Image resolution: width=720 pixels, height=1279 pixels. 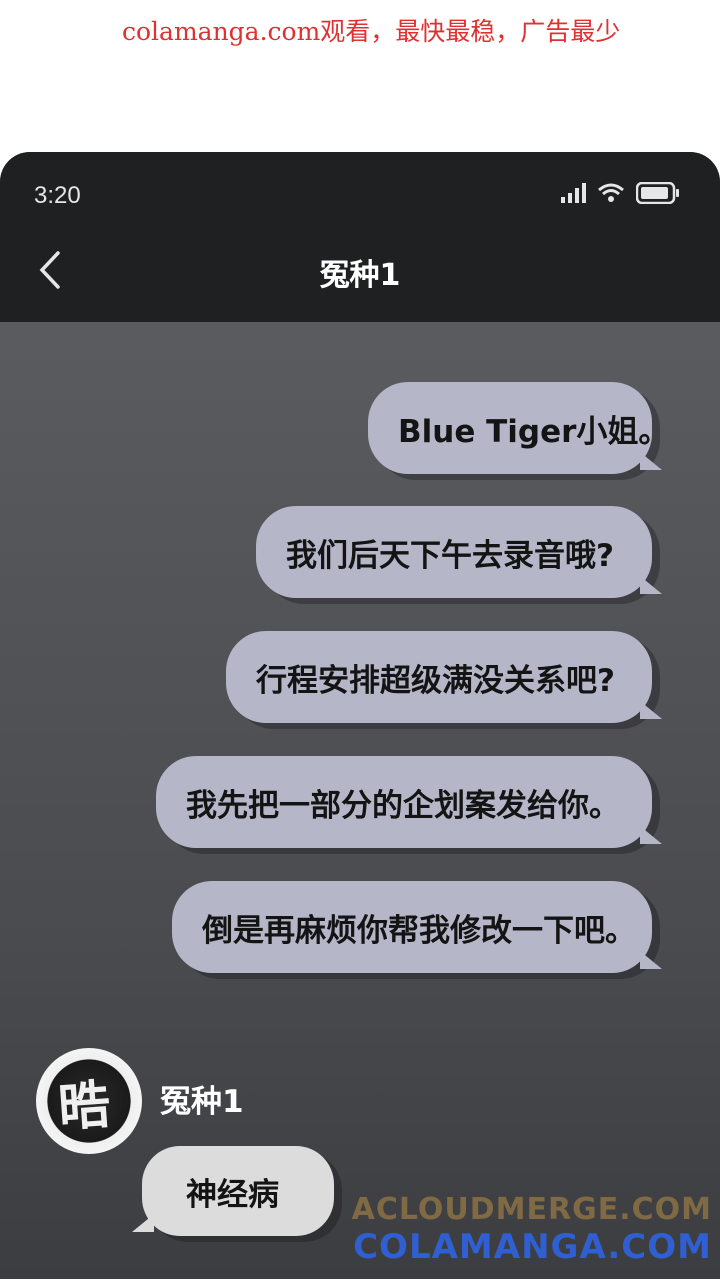 I want to click on message-bubble-out: 行程安排超级满没关系吧?, so click(x=444, y=677).